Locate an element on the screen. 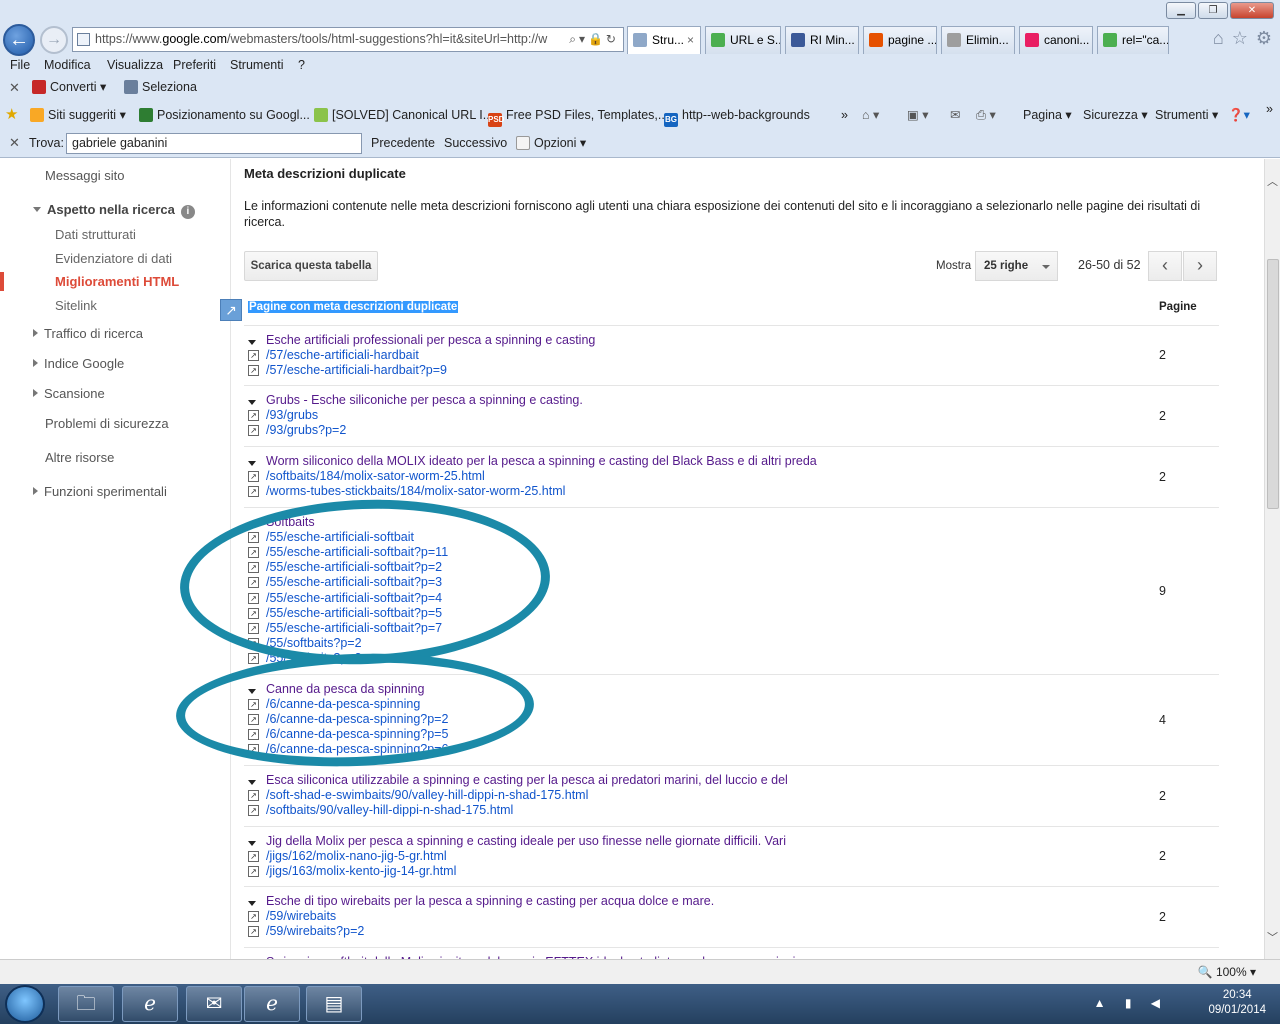 Image resolution: width=1280 pixels, height=1024 pixels. sidebar-item-data-highlighter: Evidenziatore di dati is located at coordinates (113, 258).